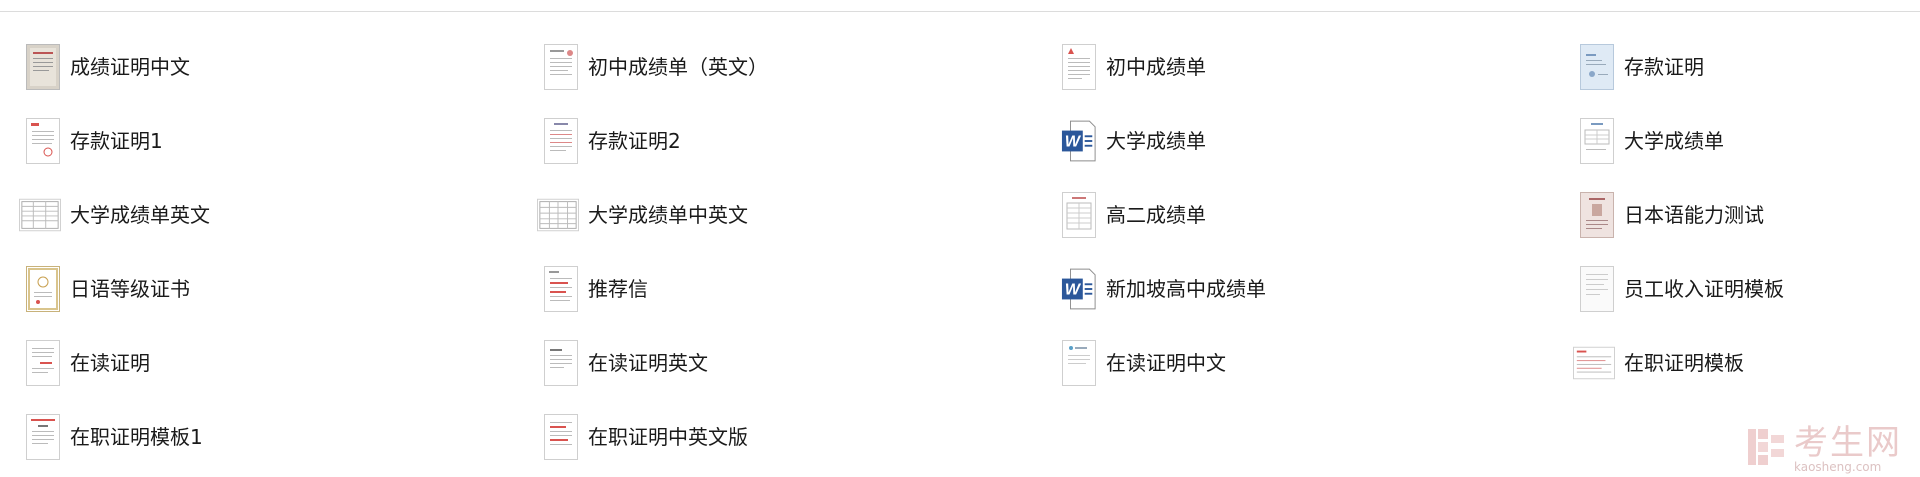 This screenshot has height=477, width=1920. Describe the element at coordinates (799, 215) in the screenshot. I see `file-item: 大学成绩单中英文` at that location.